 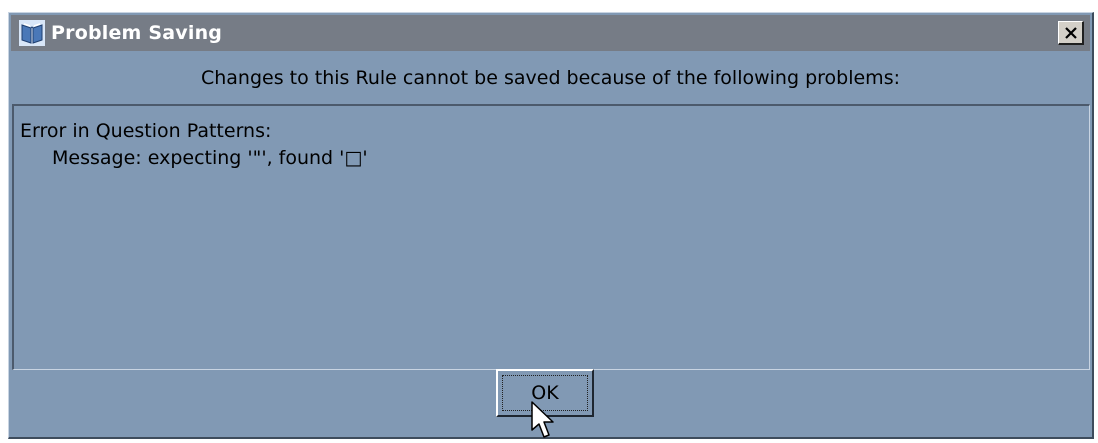 I want to click on title-bar: Problem Saving, so click(x=550, y=33).